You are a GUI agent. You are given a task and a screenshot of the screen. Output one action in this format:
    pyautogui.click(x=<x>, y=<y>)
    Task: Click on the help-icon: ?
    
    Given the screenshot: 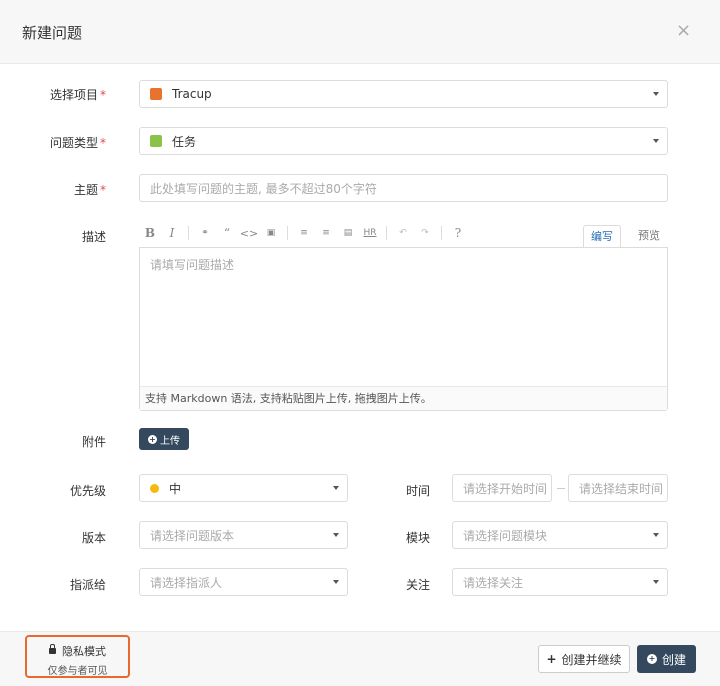 What is the action you would take?
    pyautogui.click(x=458, y=233)
    